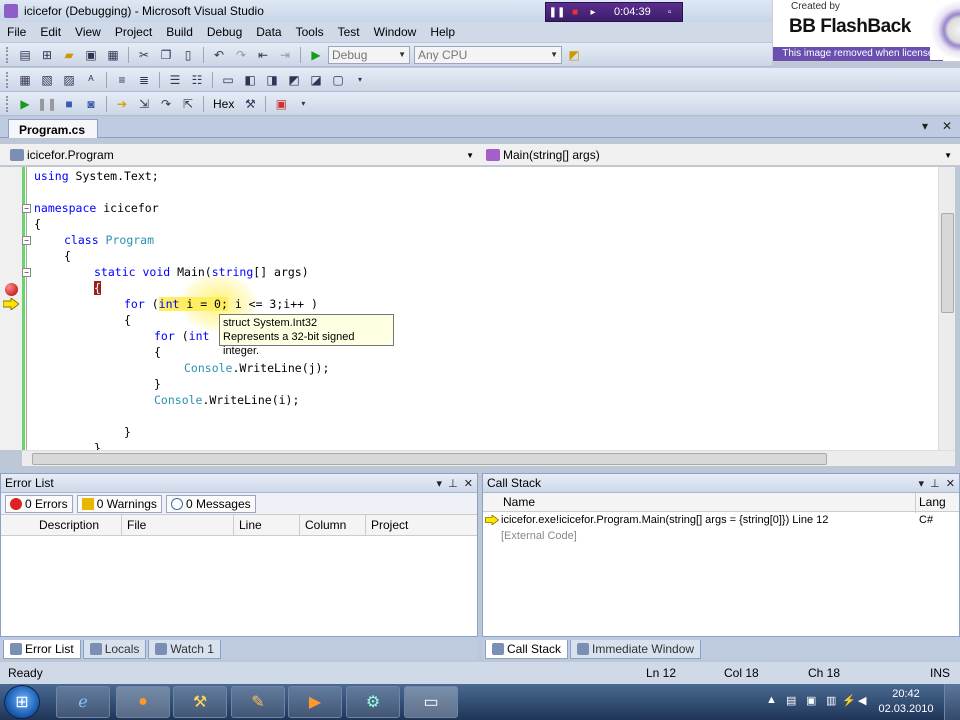  Describe the element at coordinates (22, 702) in the screenshot. I see `start-button: ⊞` at that location.